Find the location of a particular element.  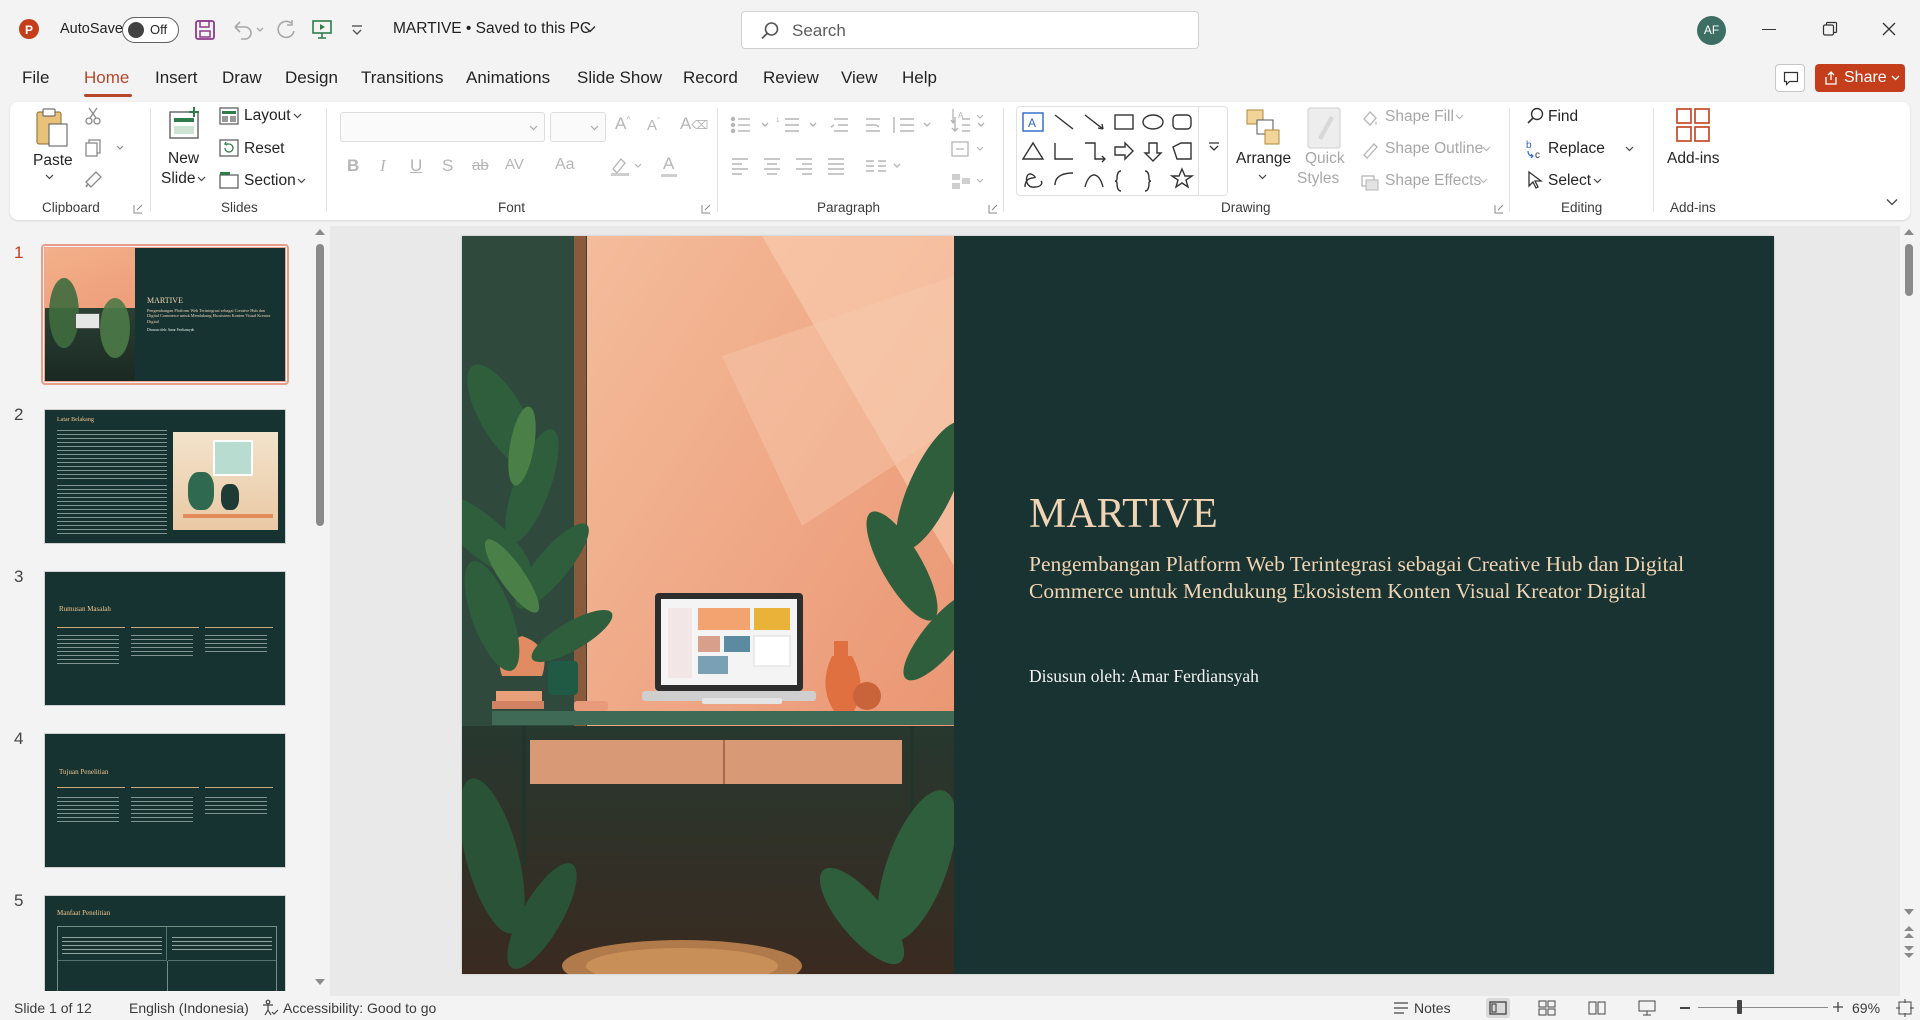

zoom-in-icon is located at coordinates (1838, 1007).